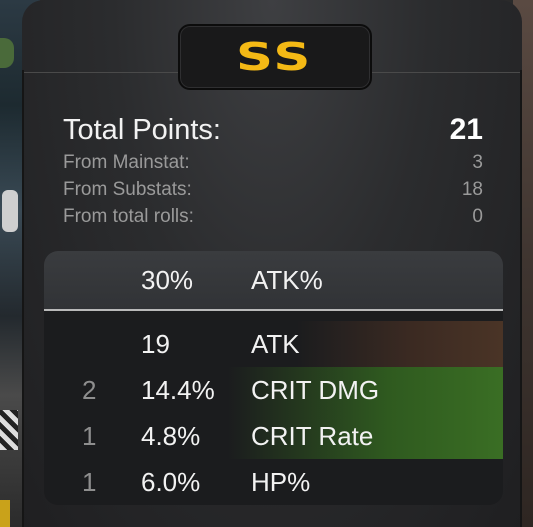  What do you see at coordinates (89, 390) in the screenshot?
I see `substat-roll-count: 2` at bounding box center [89, 390].